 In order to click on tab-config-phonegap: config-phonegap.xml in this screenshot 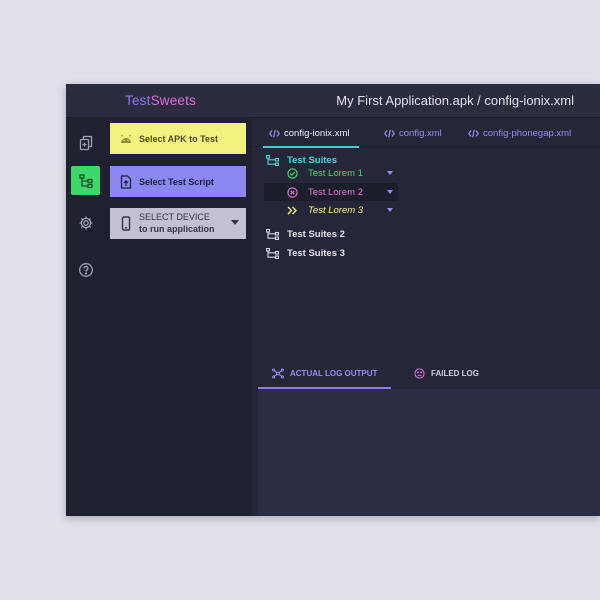, I will do `click(519, 133)`.